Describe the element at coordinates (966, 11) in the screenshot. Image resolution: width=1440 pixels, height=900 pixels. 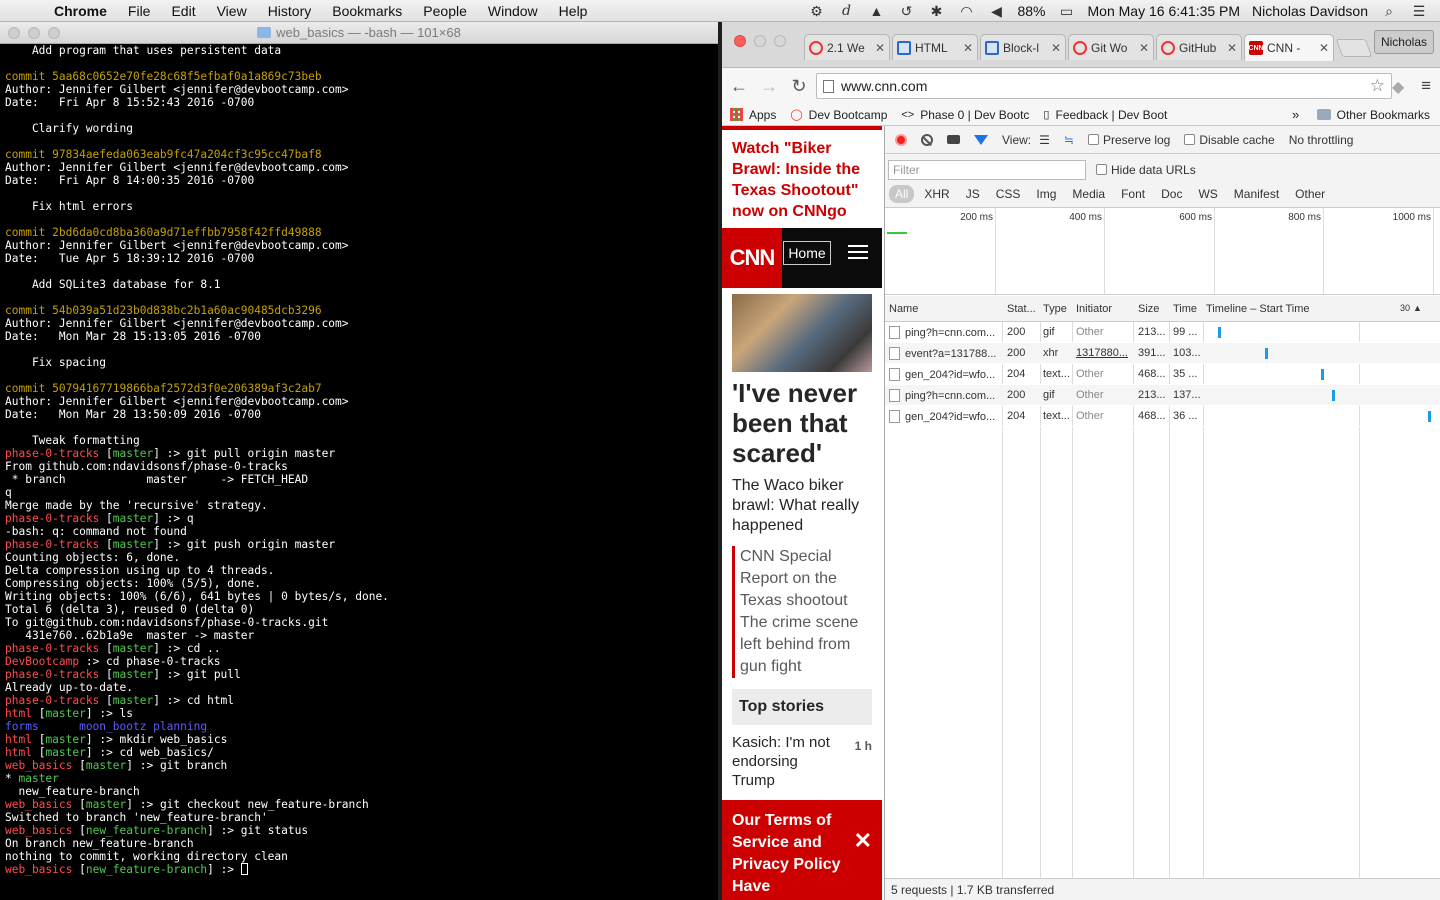
I see `wifi-icon: ◠` at that location.